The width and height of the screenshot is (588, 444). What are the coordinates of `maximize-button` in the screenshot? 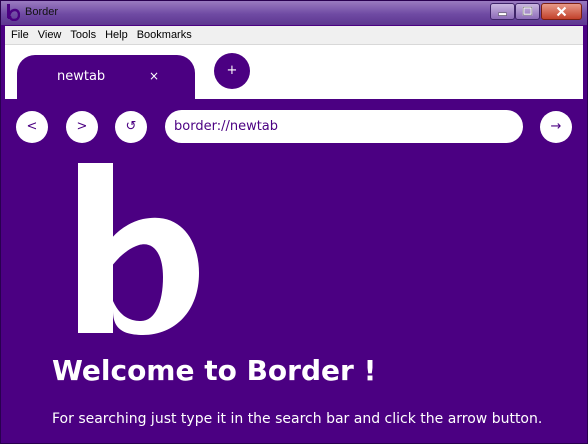 It's located at (527, 11).